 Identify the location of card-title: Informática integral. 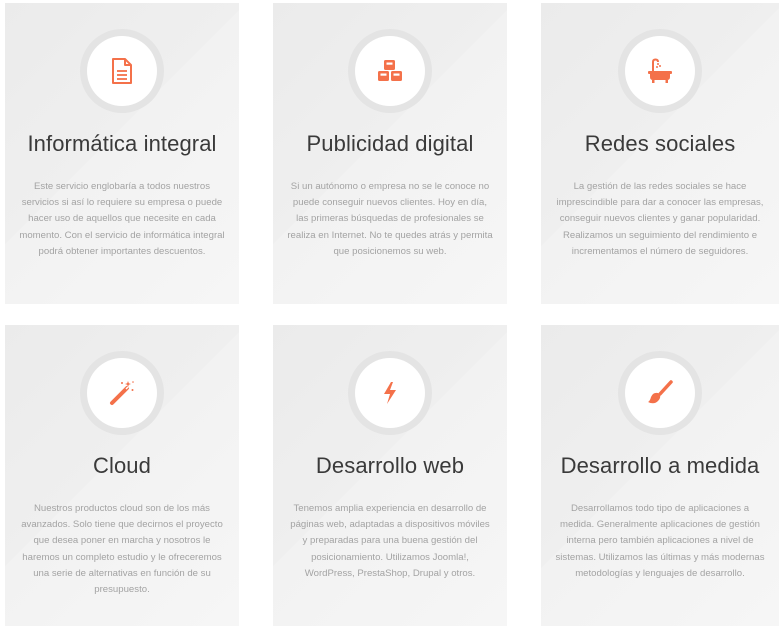
(122, 143).